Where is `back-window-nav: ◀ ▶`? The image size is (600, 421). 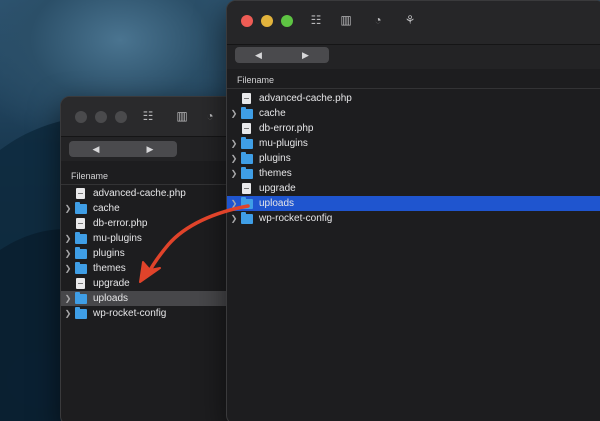 back-window-nav: ◀ ▶ is located at coordinates (123, 149).